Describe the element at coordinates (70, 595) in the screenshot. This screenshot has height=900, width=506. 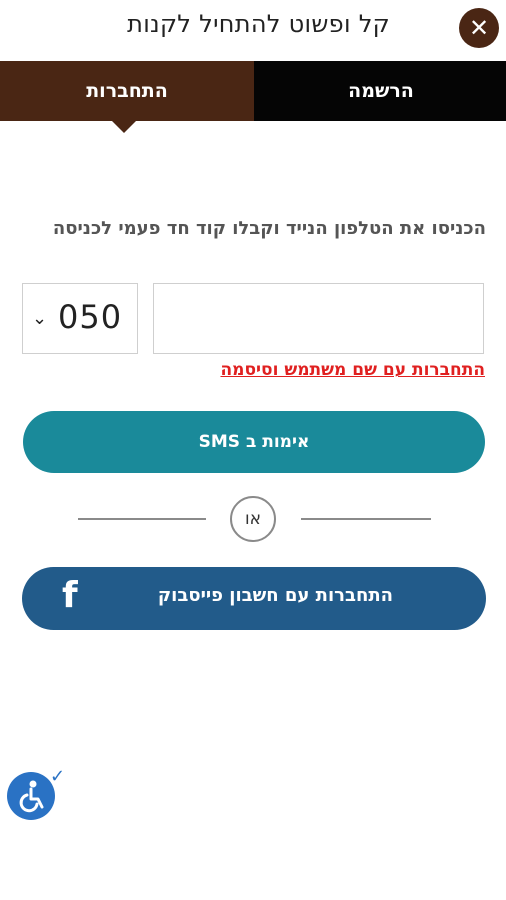
I see `facebook-icon: f` at that location.